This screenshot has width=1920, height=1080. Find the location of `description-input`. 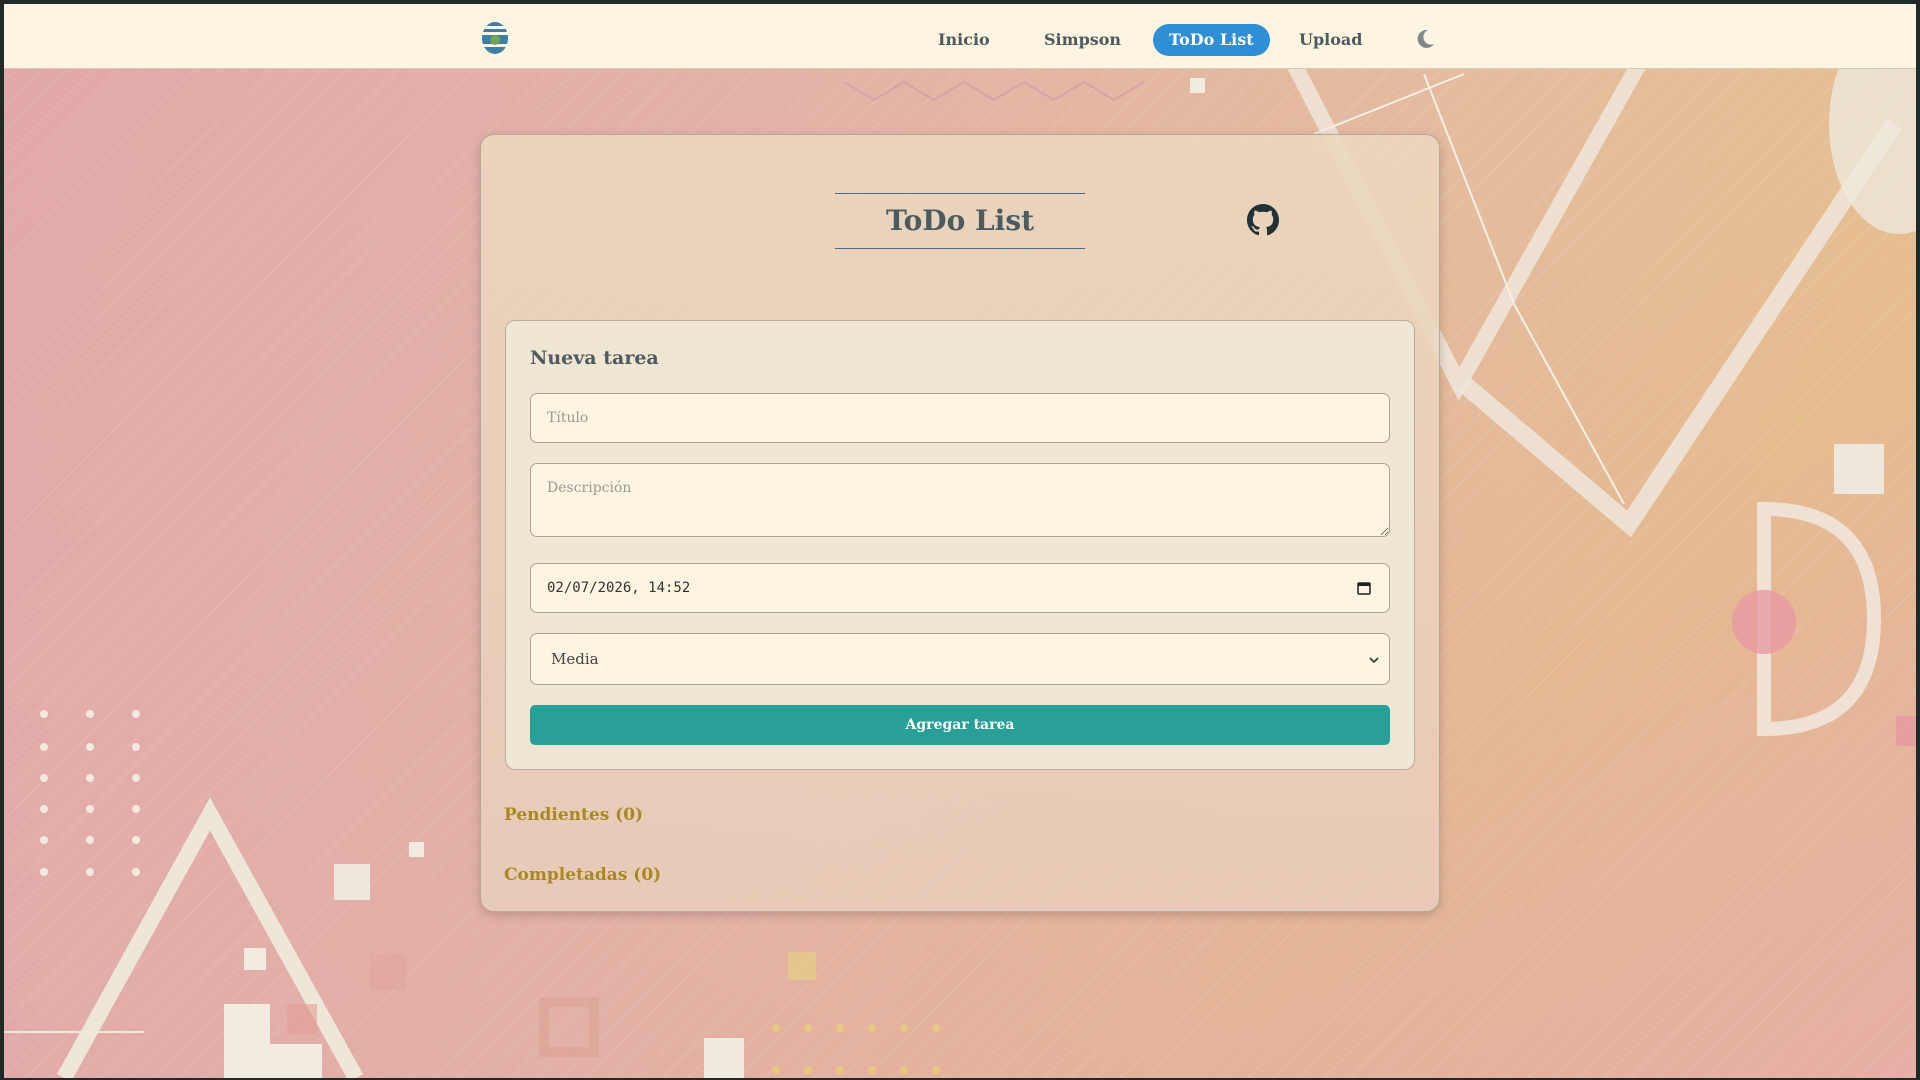

description-input is located at coordinates (960, 500).